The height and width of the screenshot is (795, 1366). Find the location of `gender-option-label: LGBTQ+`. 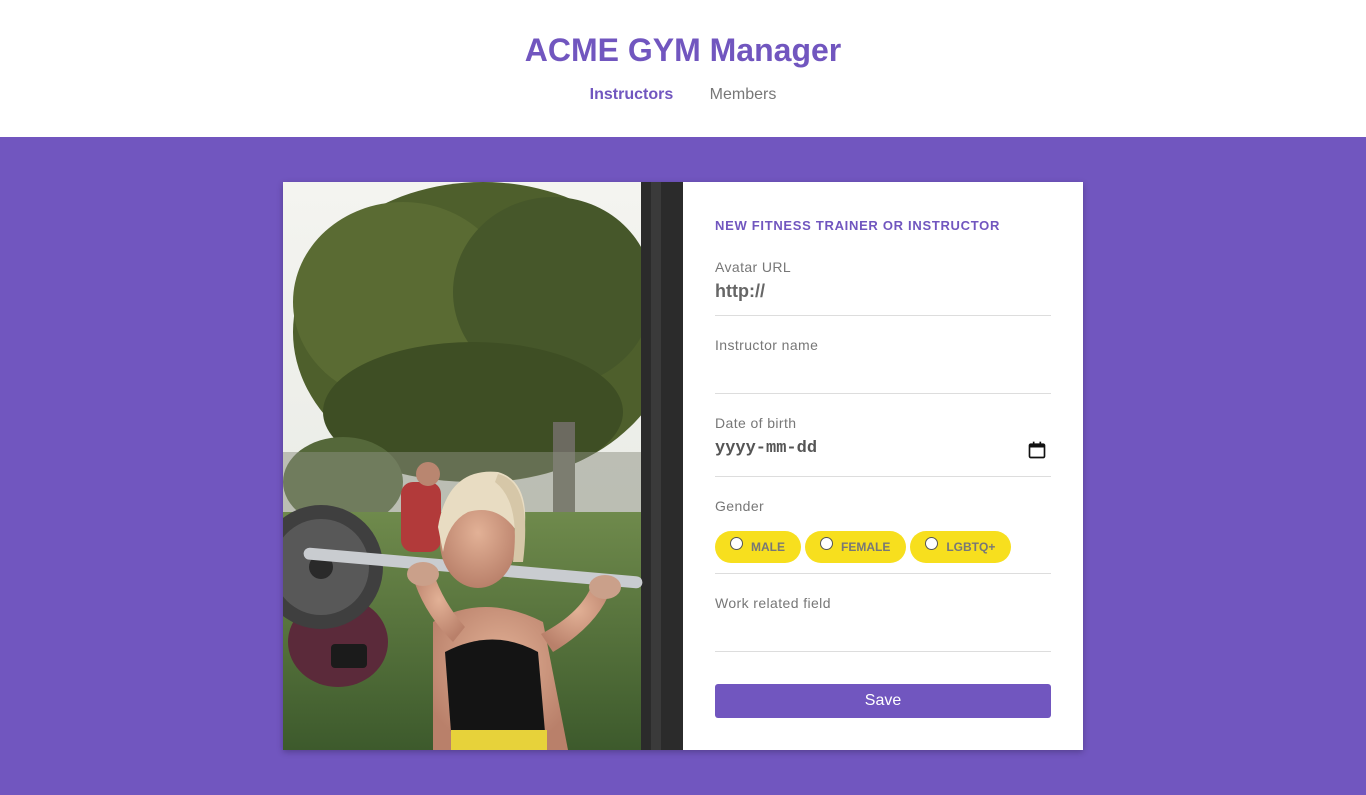

gender-option-label: LGBTQ+ is located at coordinates (971, 547).